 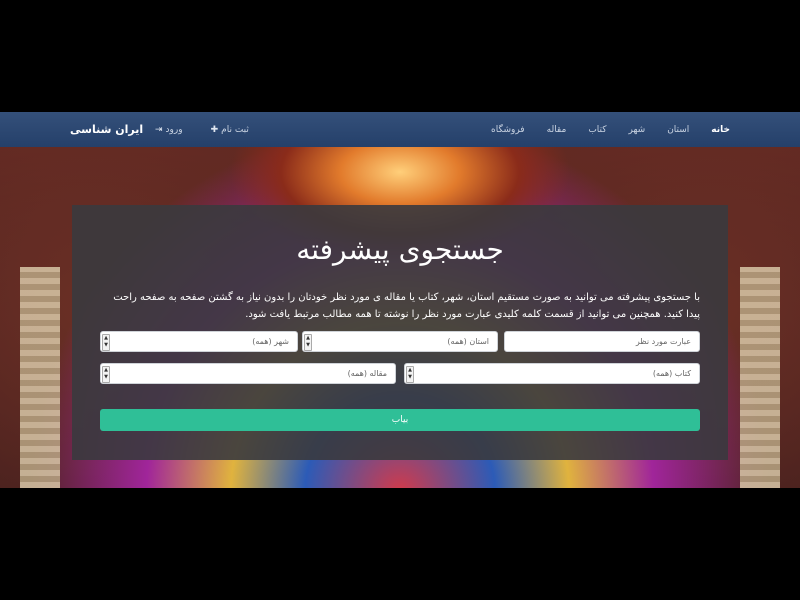 I want to click on user-plus-icon: ✚, so click(x=214, y=129).